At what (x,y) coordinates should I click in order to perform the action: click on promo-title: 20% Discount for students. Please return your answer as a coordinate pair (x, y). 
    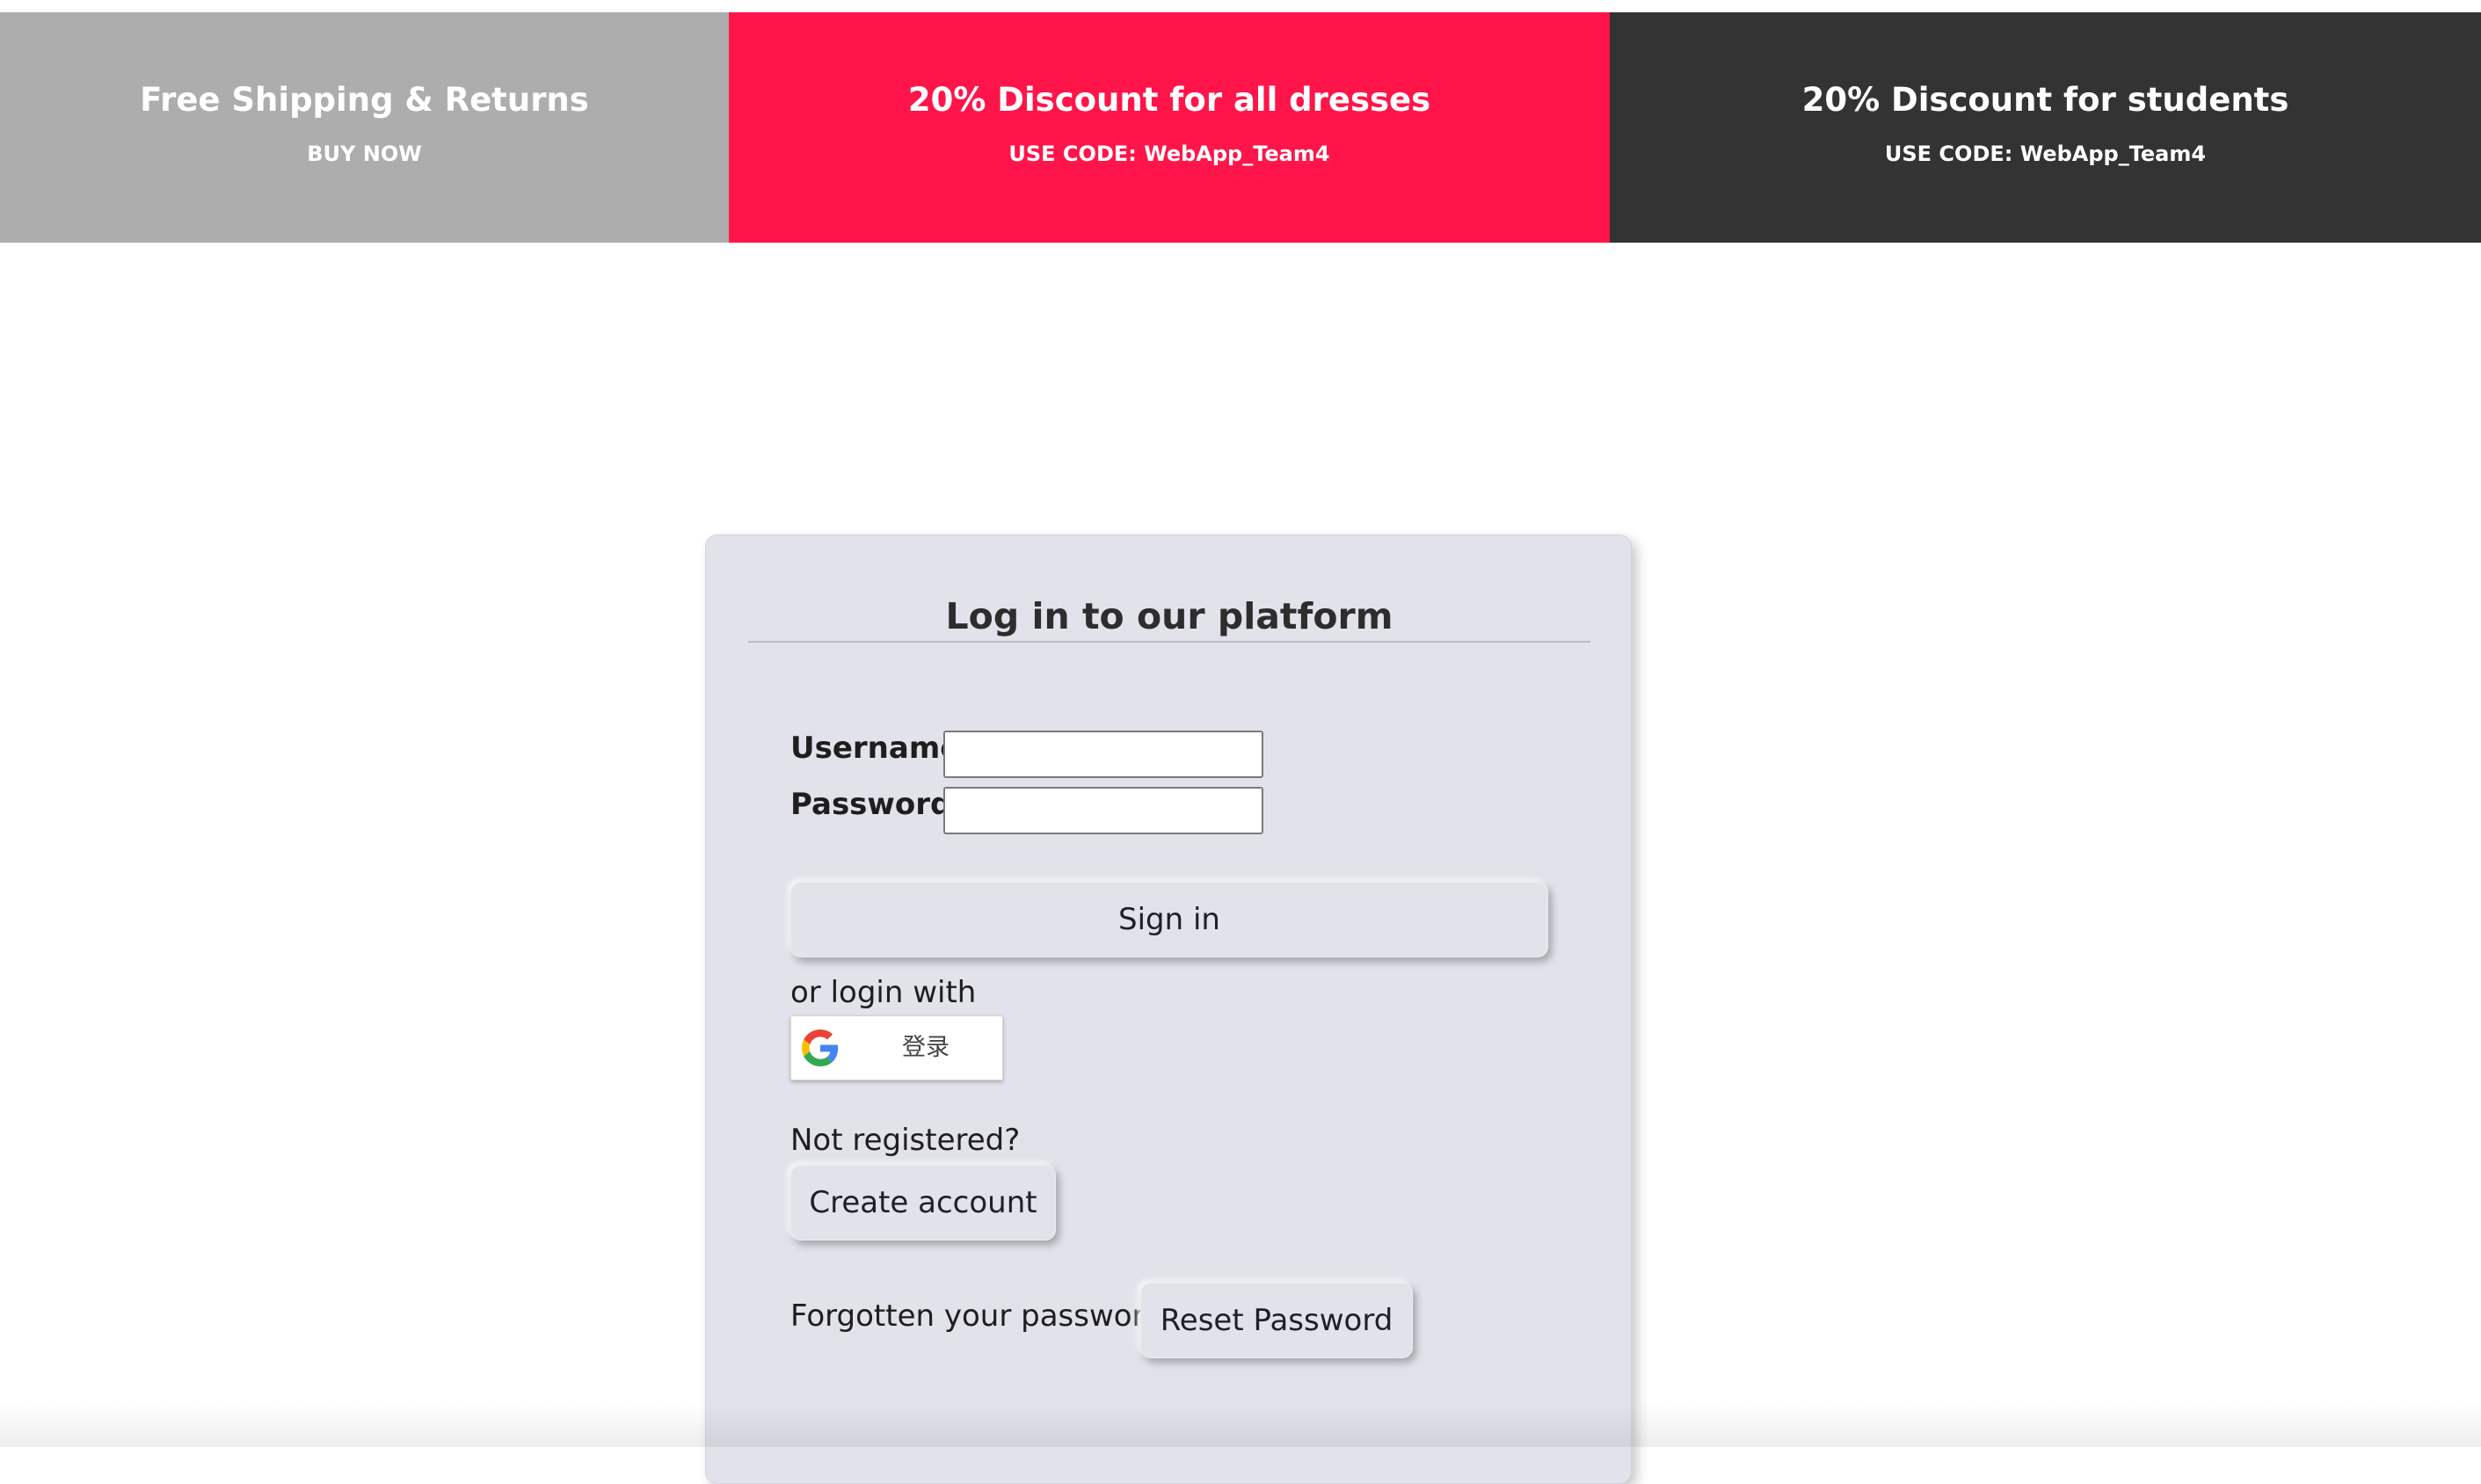
    Looking at the image, I should click on (2045, 100).